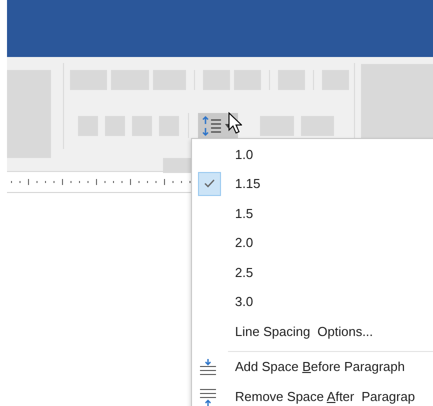 This screenshot has width=433, height=406. What do you see at coordinates (208, 397) in the screenshot?
I see `remove-space-after-icon` at bounding box center [208, 397].